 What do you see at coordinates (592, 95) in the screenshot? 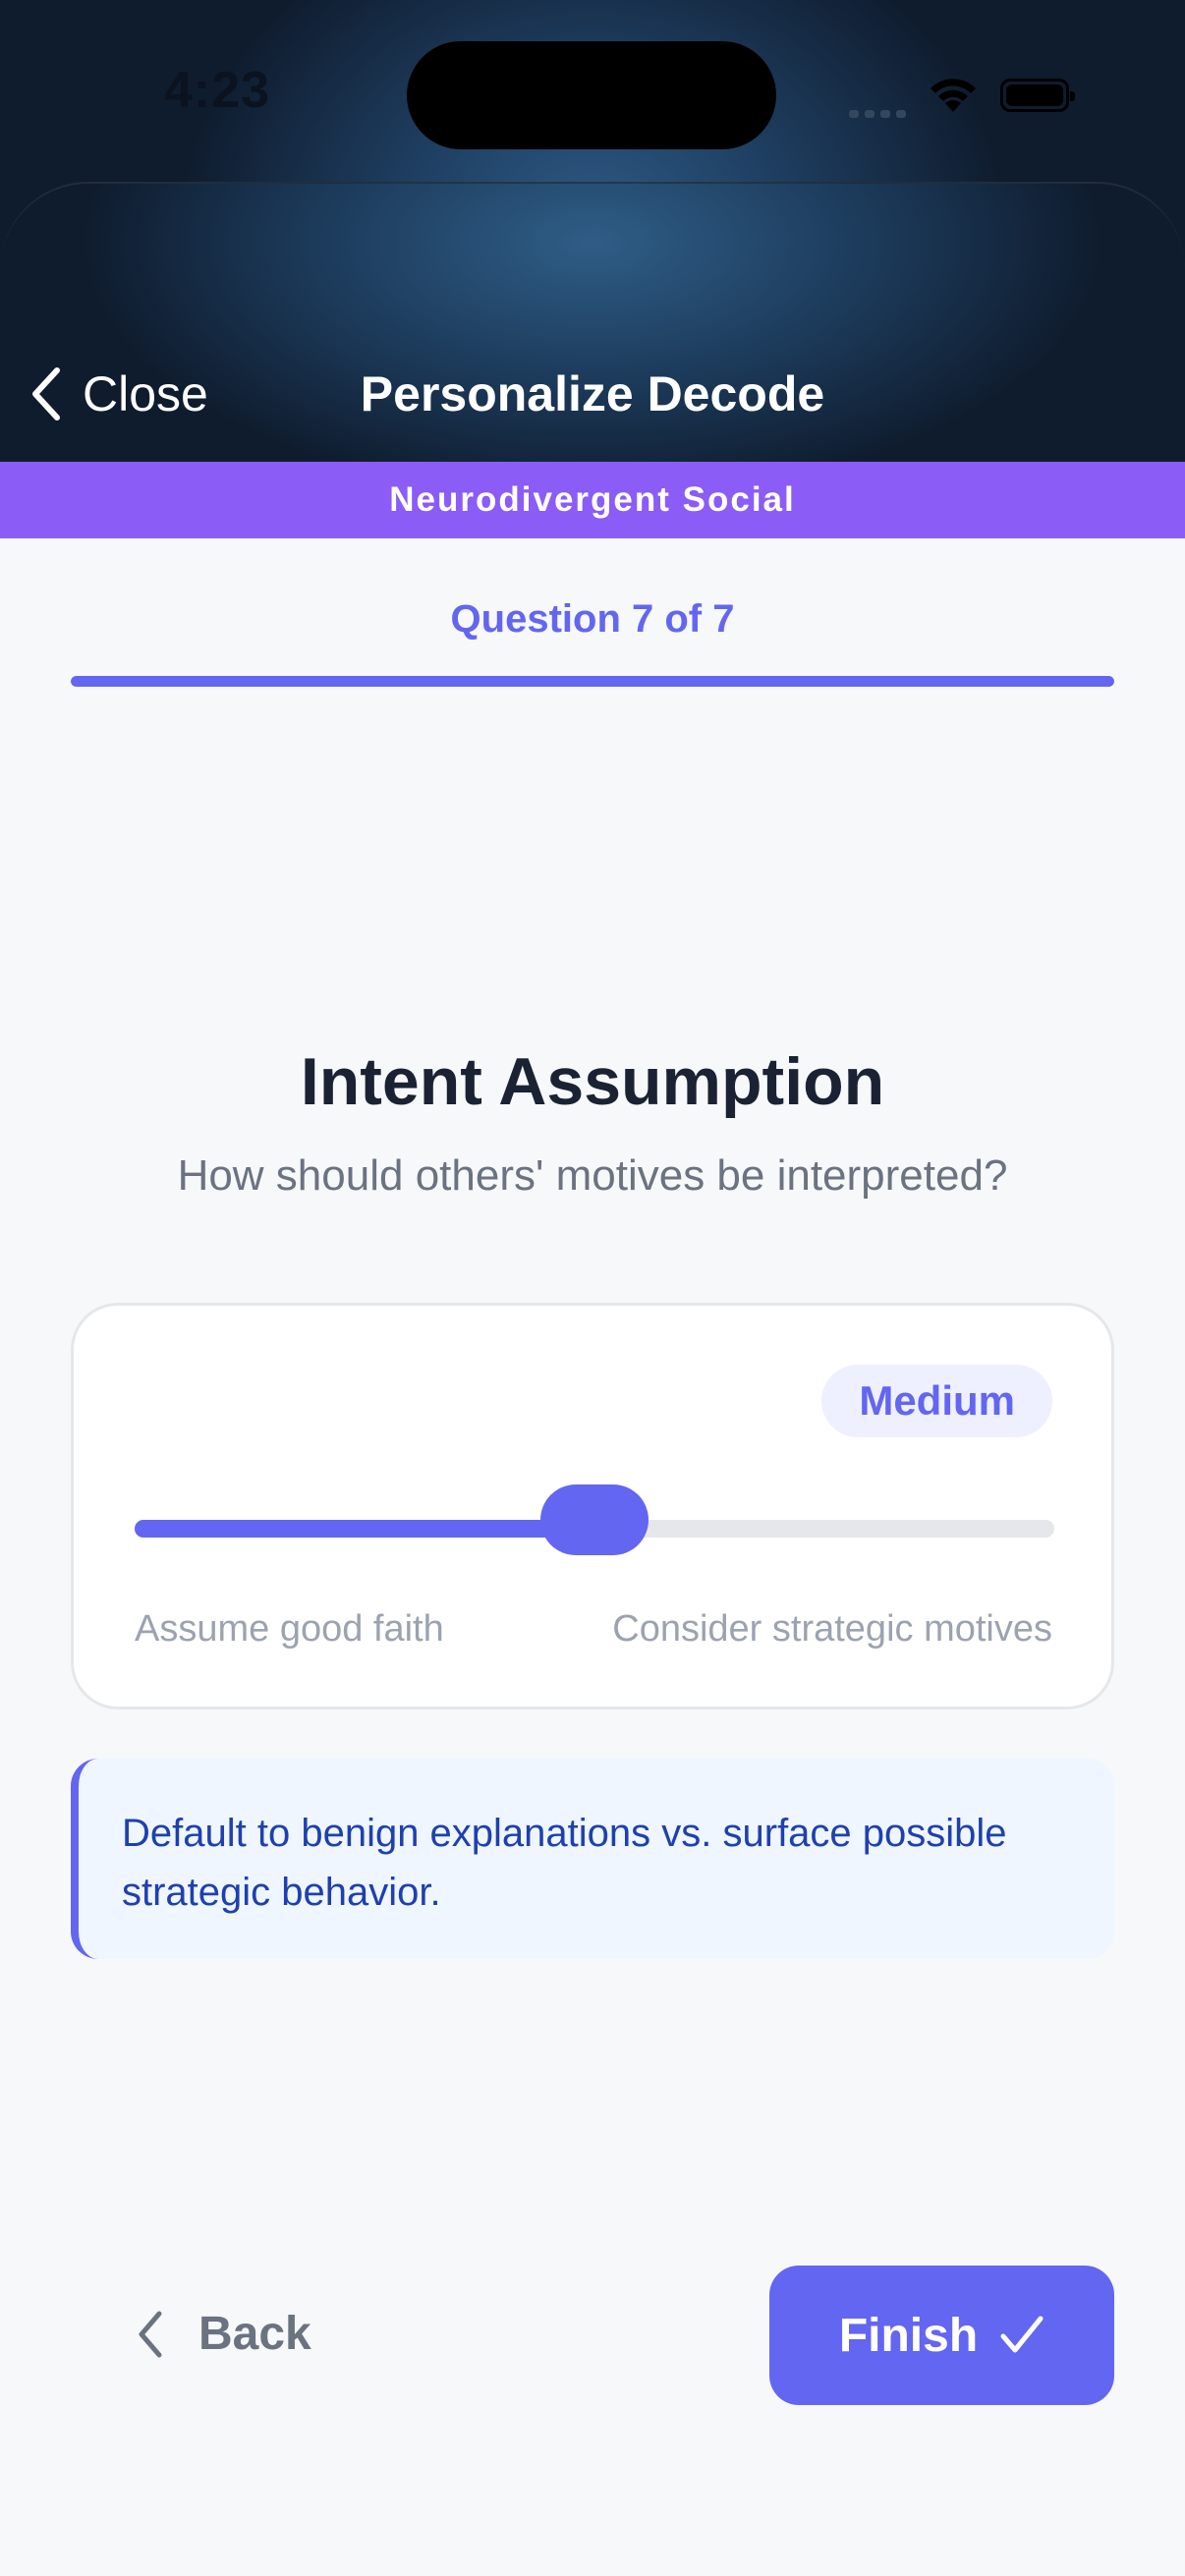
I see `dynamic-island` at bounding box center [592, 95].